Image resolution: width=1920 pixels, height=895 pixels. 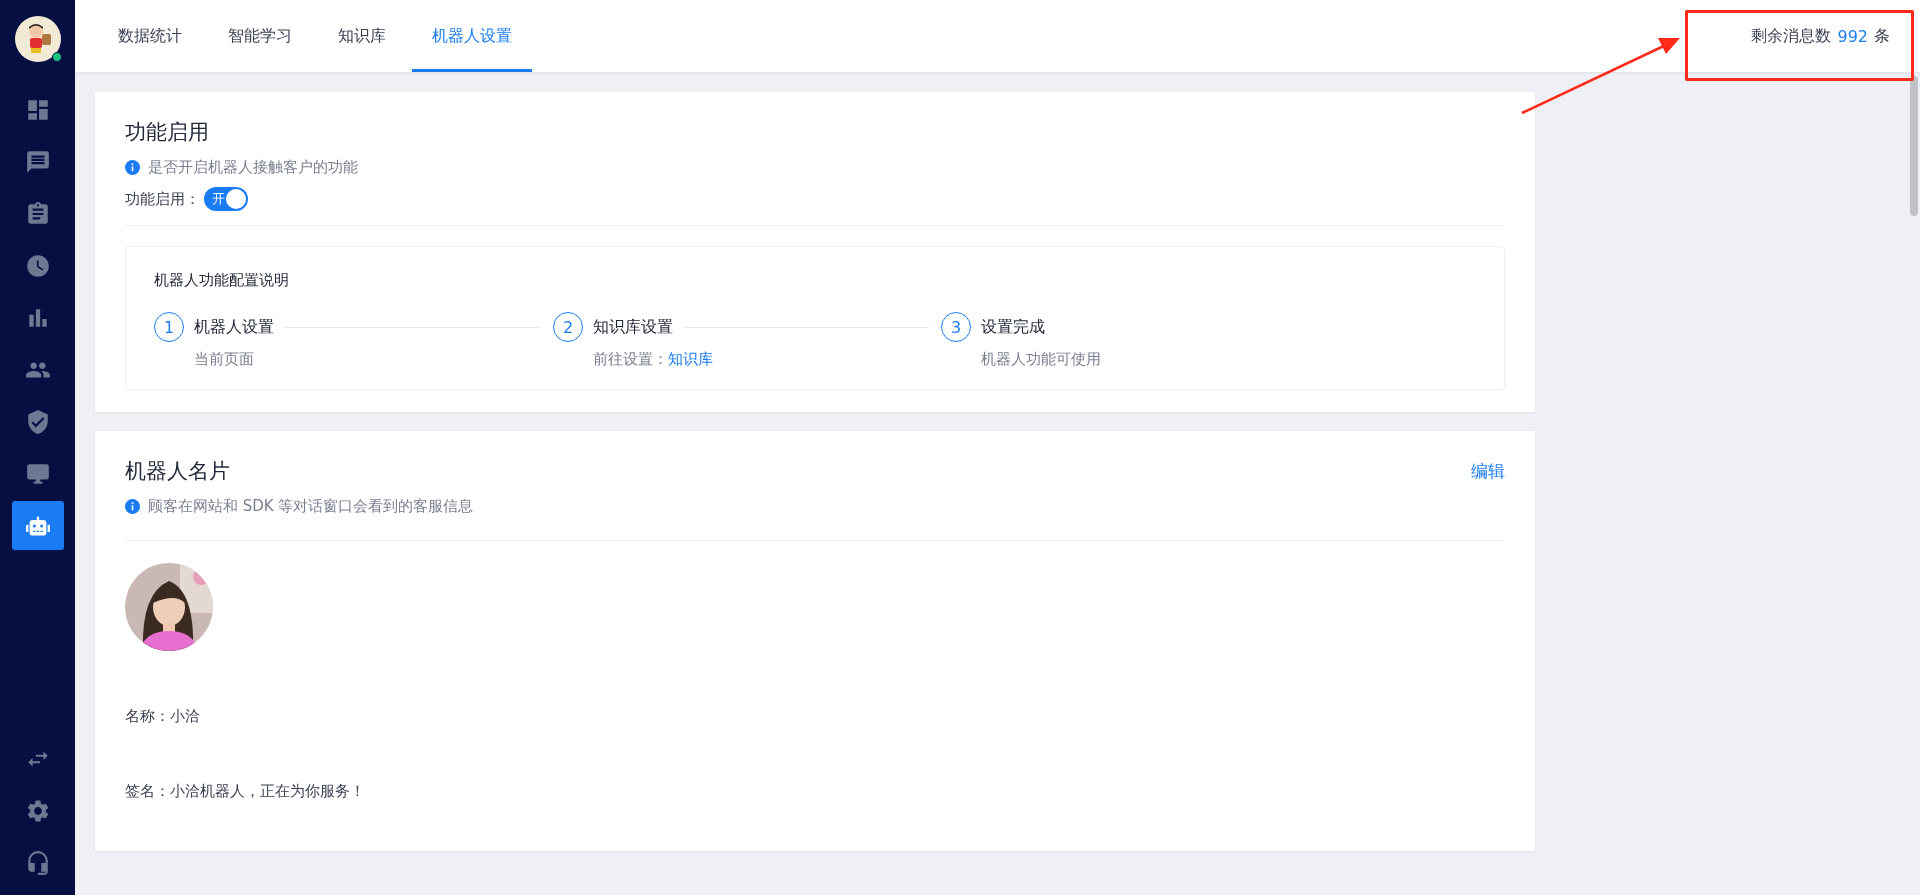 I want to click on edit-link: 编辑, so click(x=1488, y=471).